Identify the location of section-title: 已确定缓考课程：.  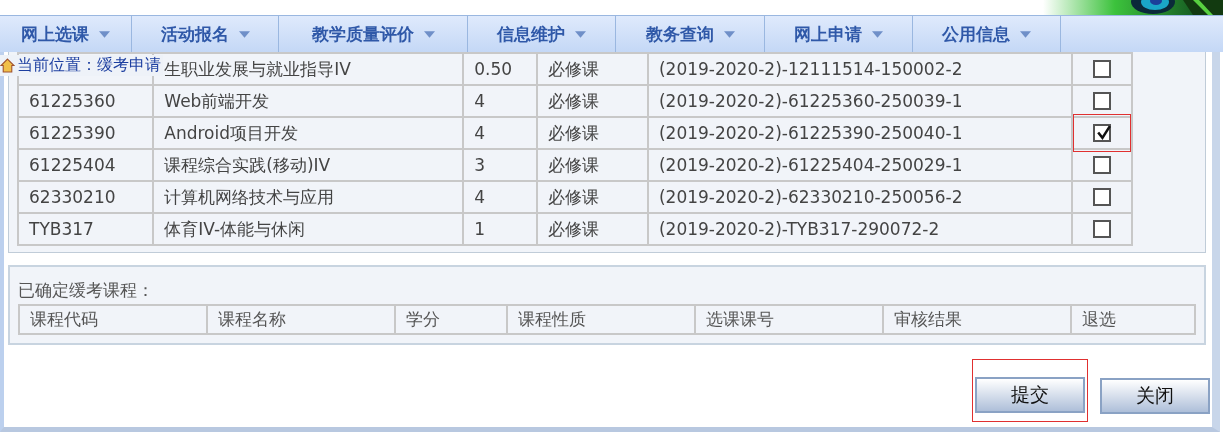
(86, 290).